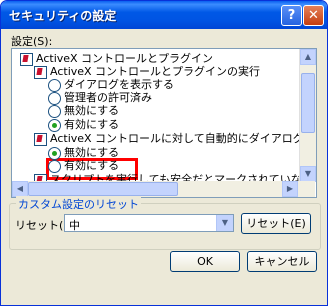 The width and height of the screenshot is (328, 306). I want to click on vertical-scrollbar: ▲ ▼, so click(307, 115).